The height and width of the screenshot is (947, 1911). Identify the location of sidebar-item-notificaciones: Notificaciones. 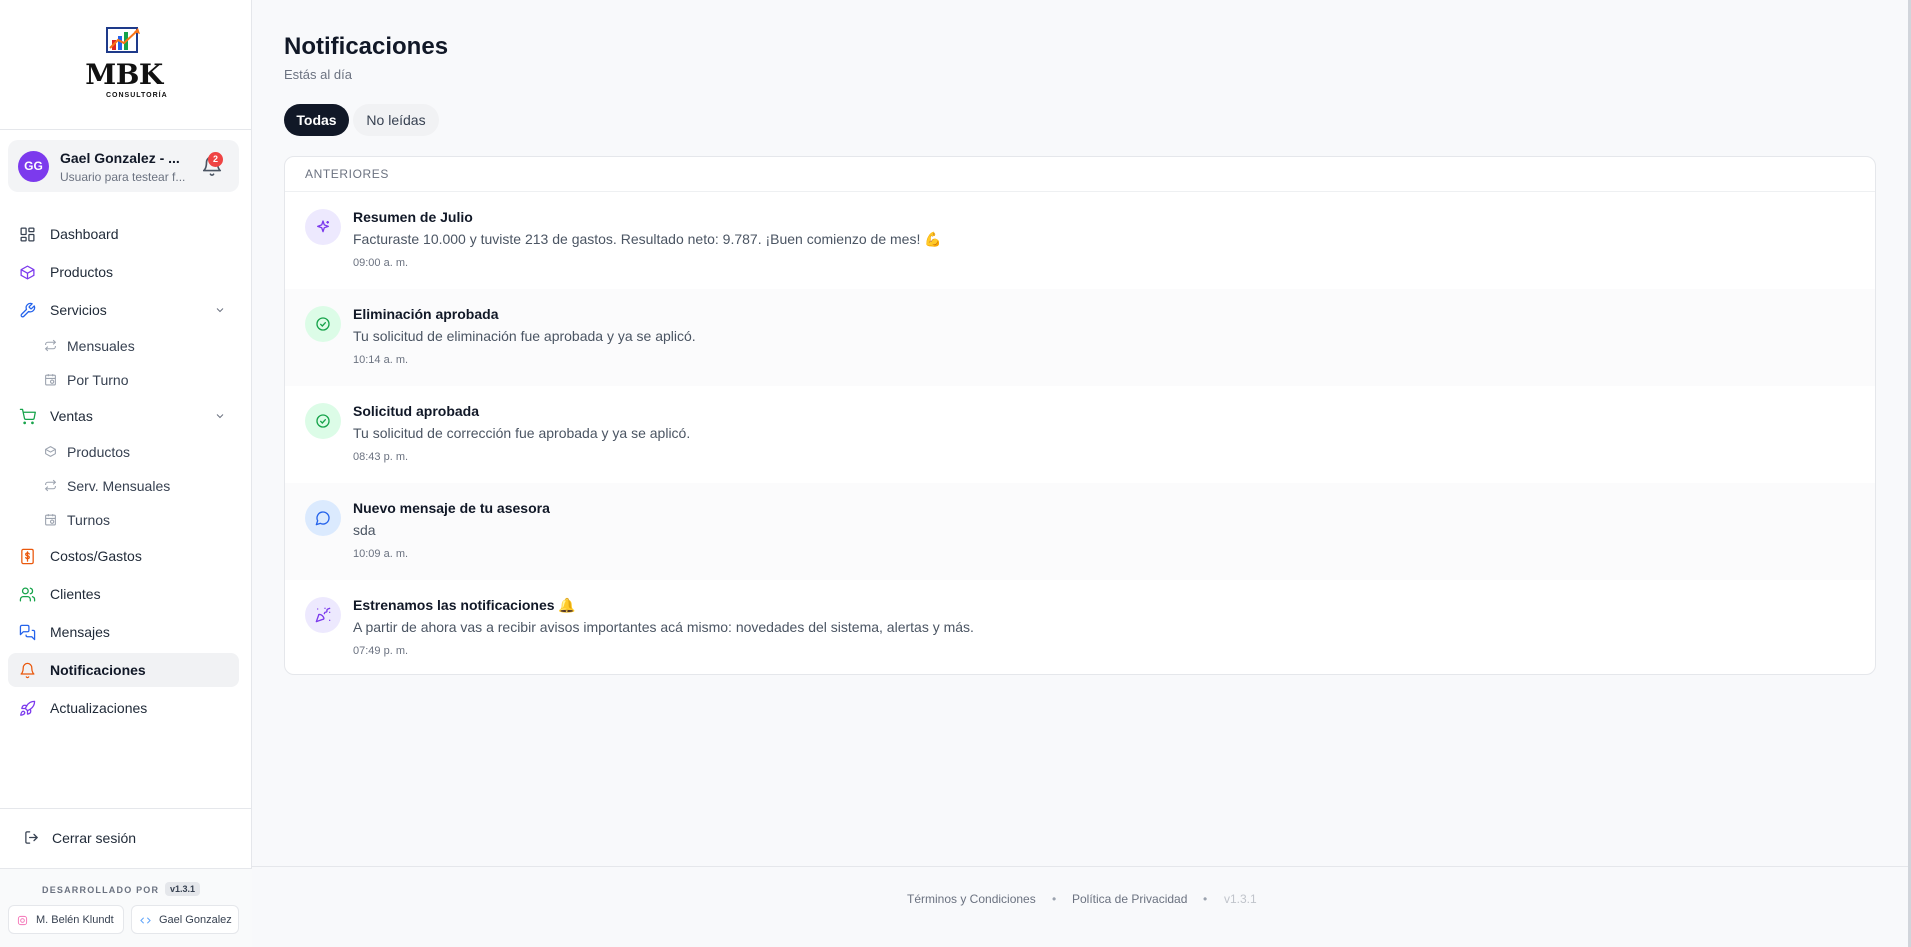
(123, 670).